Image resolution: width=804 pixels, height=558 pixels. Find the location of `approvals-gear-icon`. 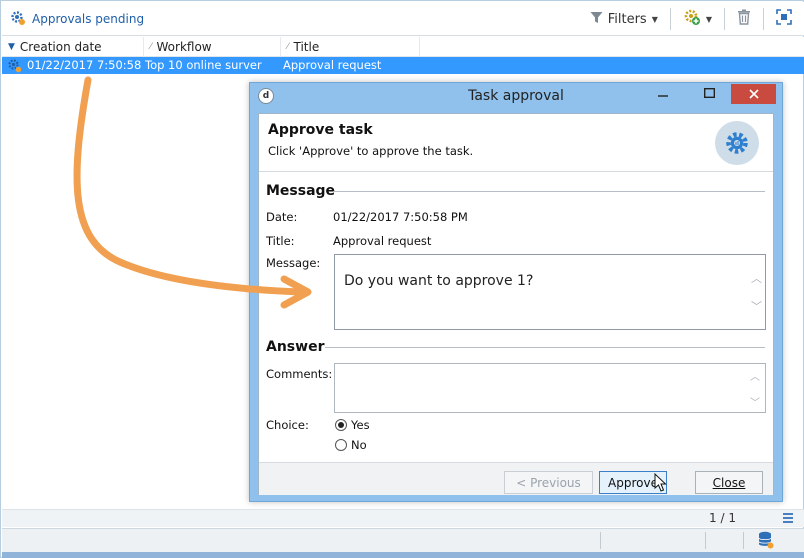

approvals-gear-icon is located at coordinates (18, 19).